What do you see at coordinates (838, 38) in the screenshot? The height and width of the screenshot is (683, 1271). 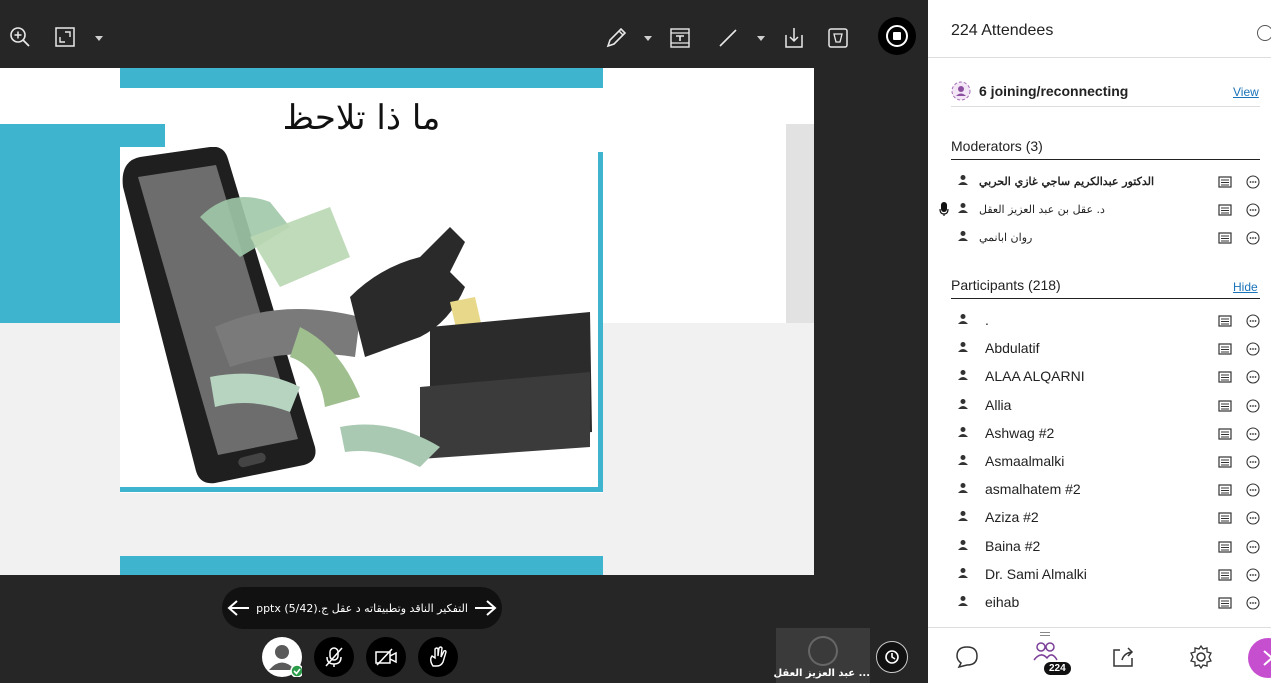 I see `clear-icon` at bounding box center [838, 38].